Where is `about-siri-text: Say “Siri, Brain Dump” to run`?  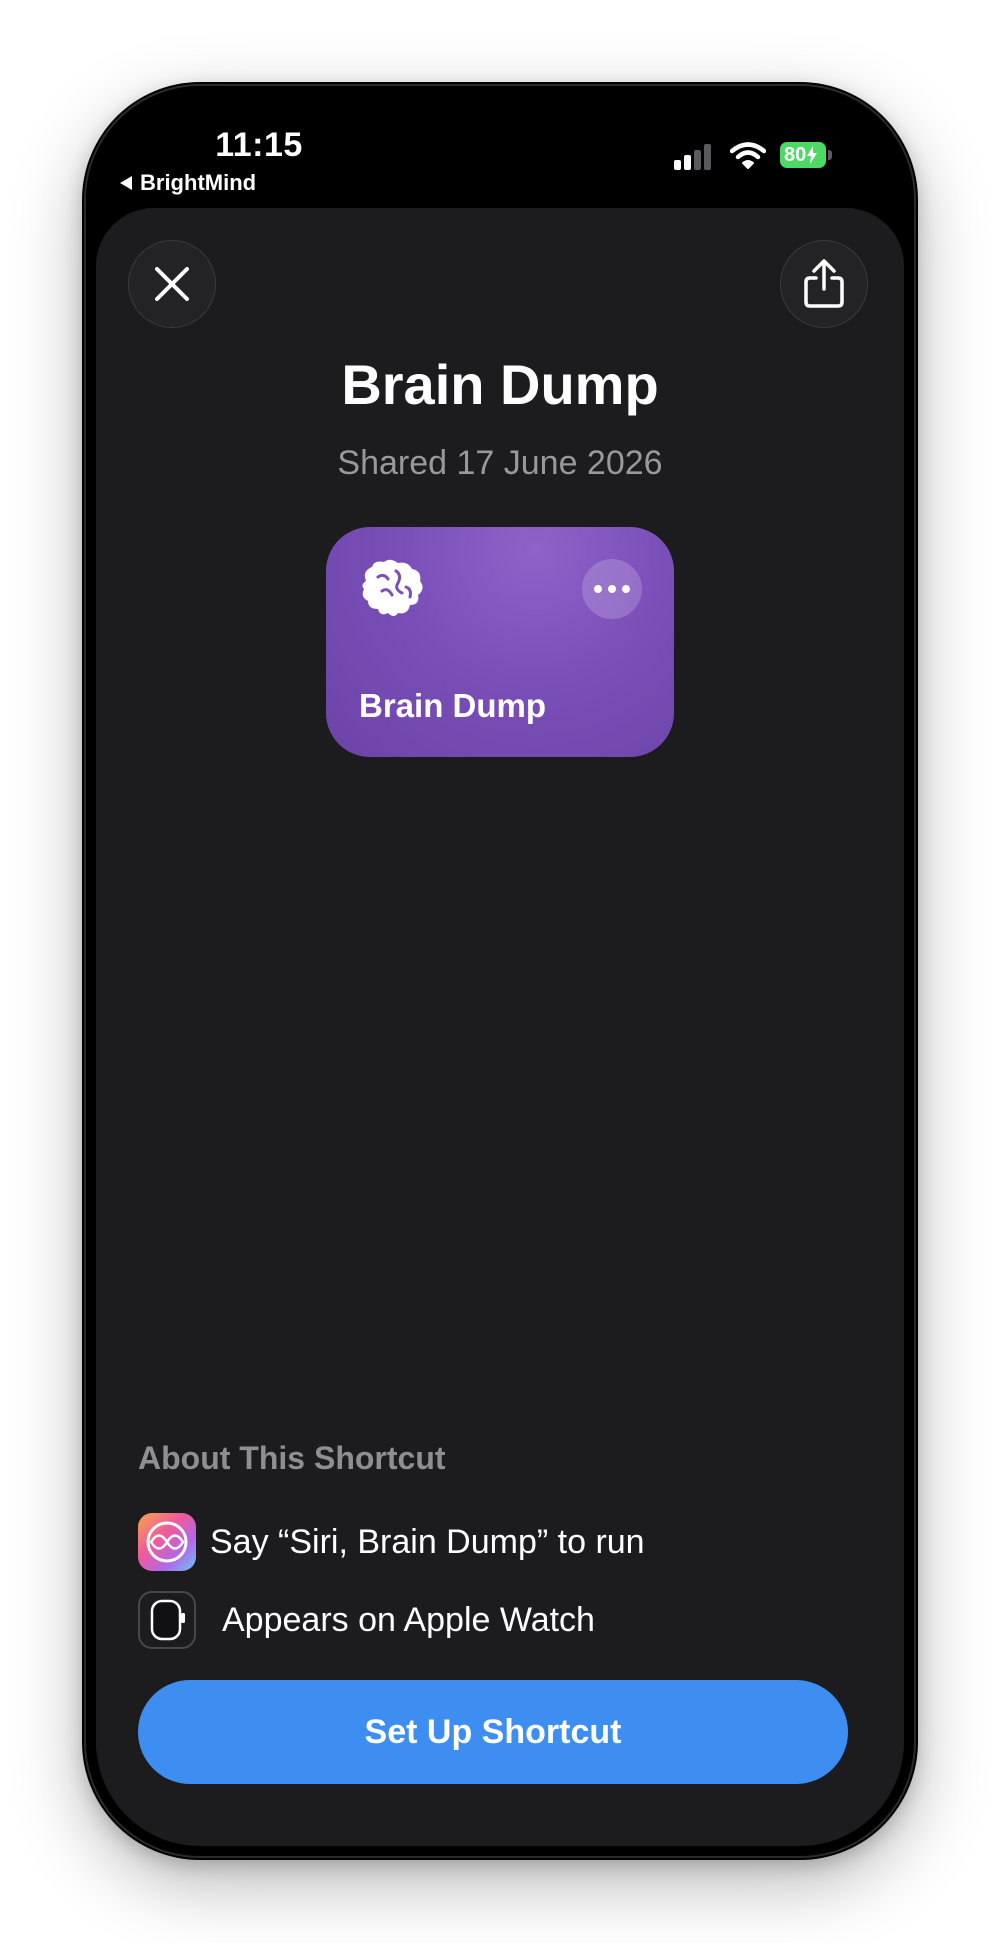
about-siri-text: Say “Siri, Brain Dump” to run is located at coordinates (427, 1541).